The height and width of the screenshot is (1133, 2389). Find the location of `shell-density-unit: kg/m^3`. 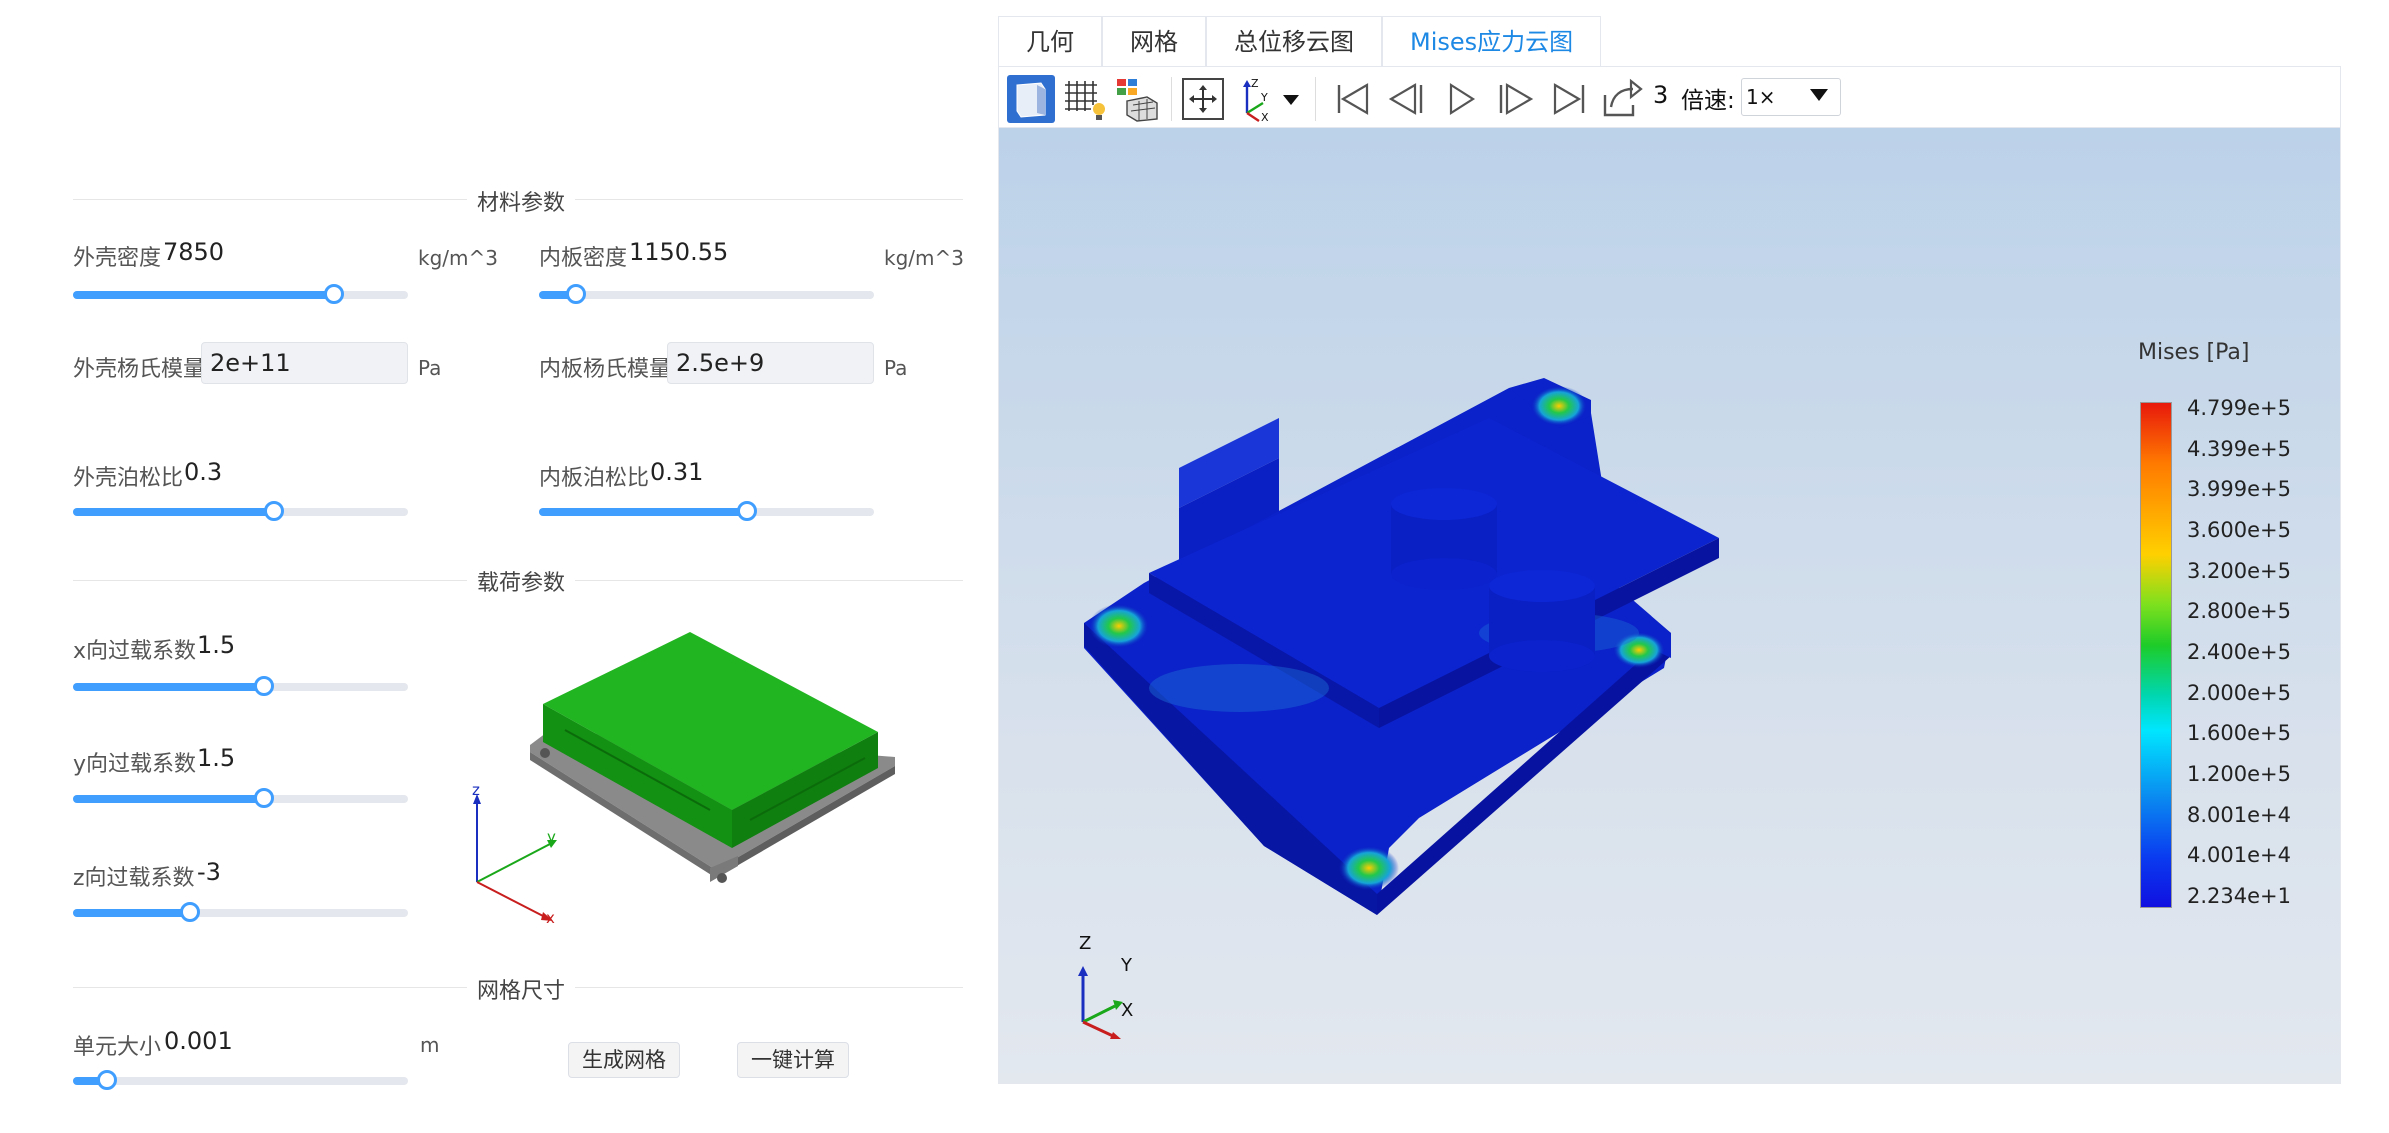

shell-density-unit: kg/m^3 is located at coordinates (458, 258).